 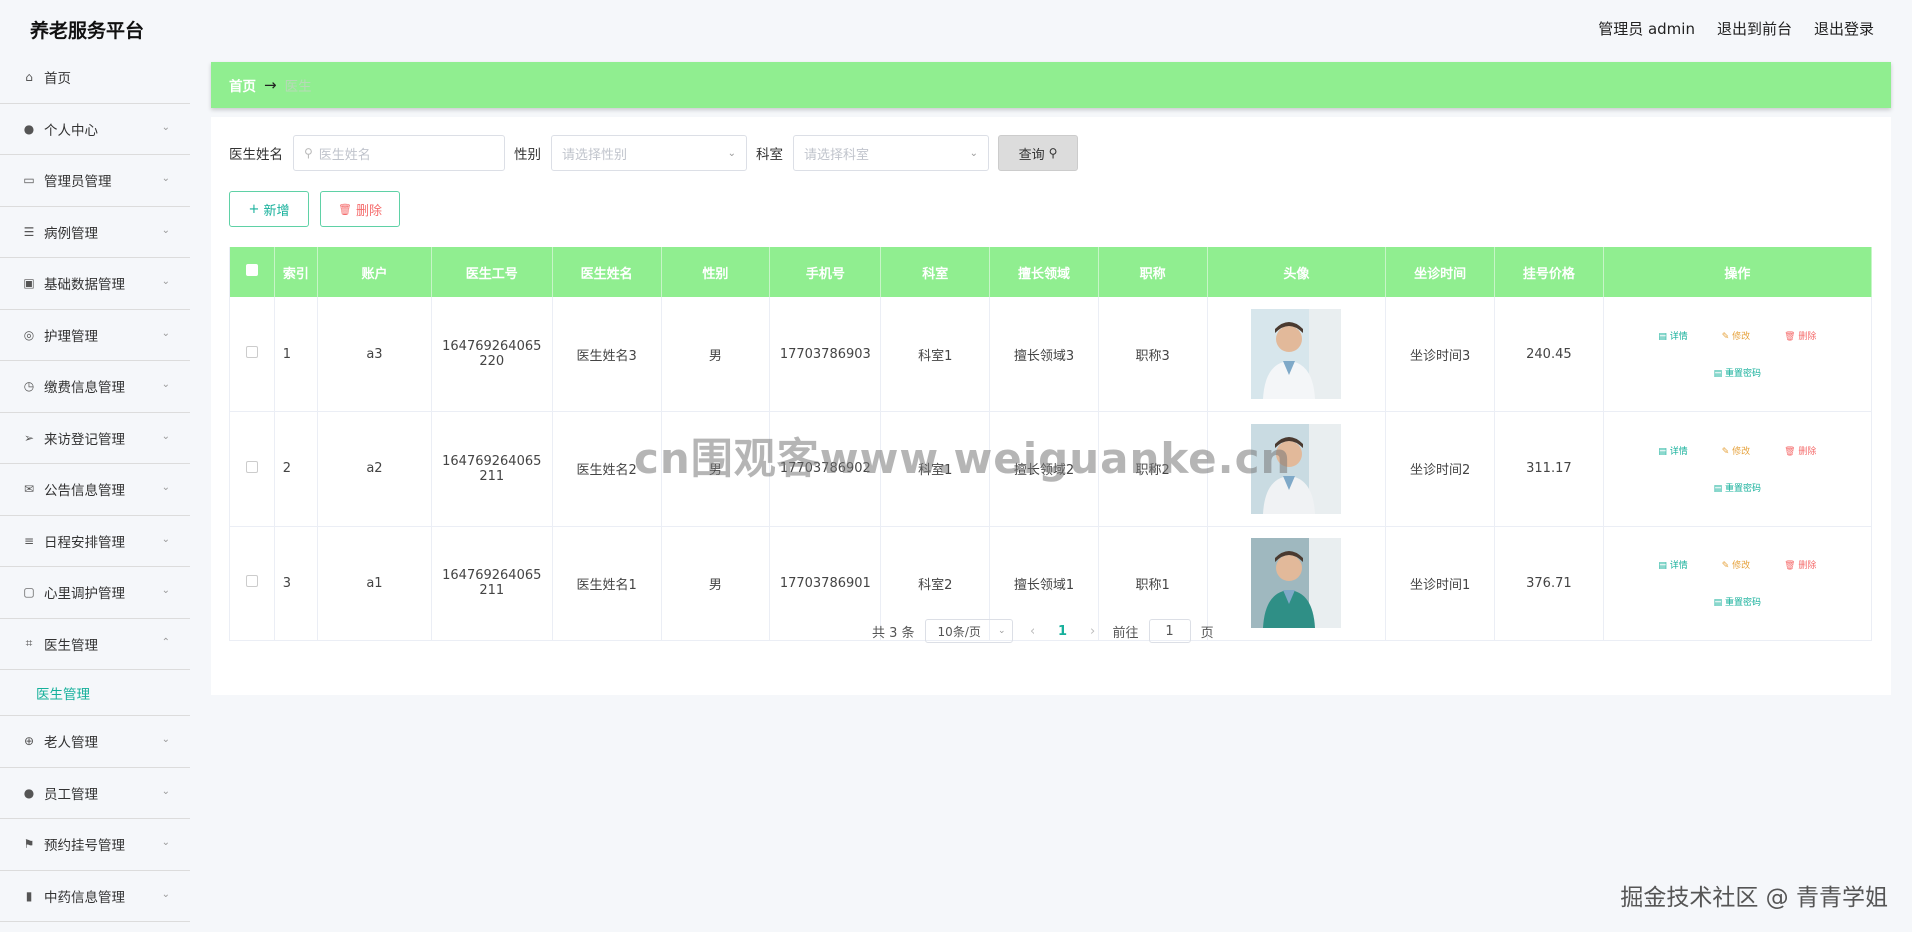 I want to click on sidebar-item: ⚑ 预约挂号管理 ⌄, so click(x=95, y=845).